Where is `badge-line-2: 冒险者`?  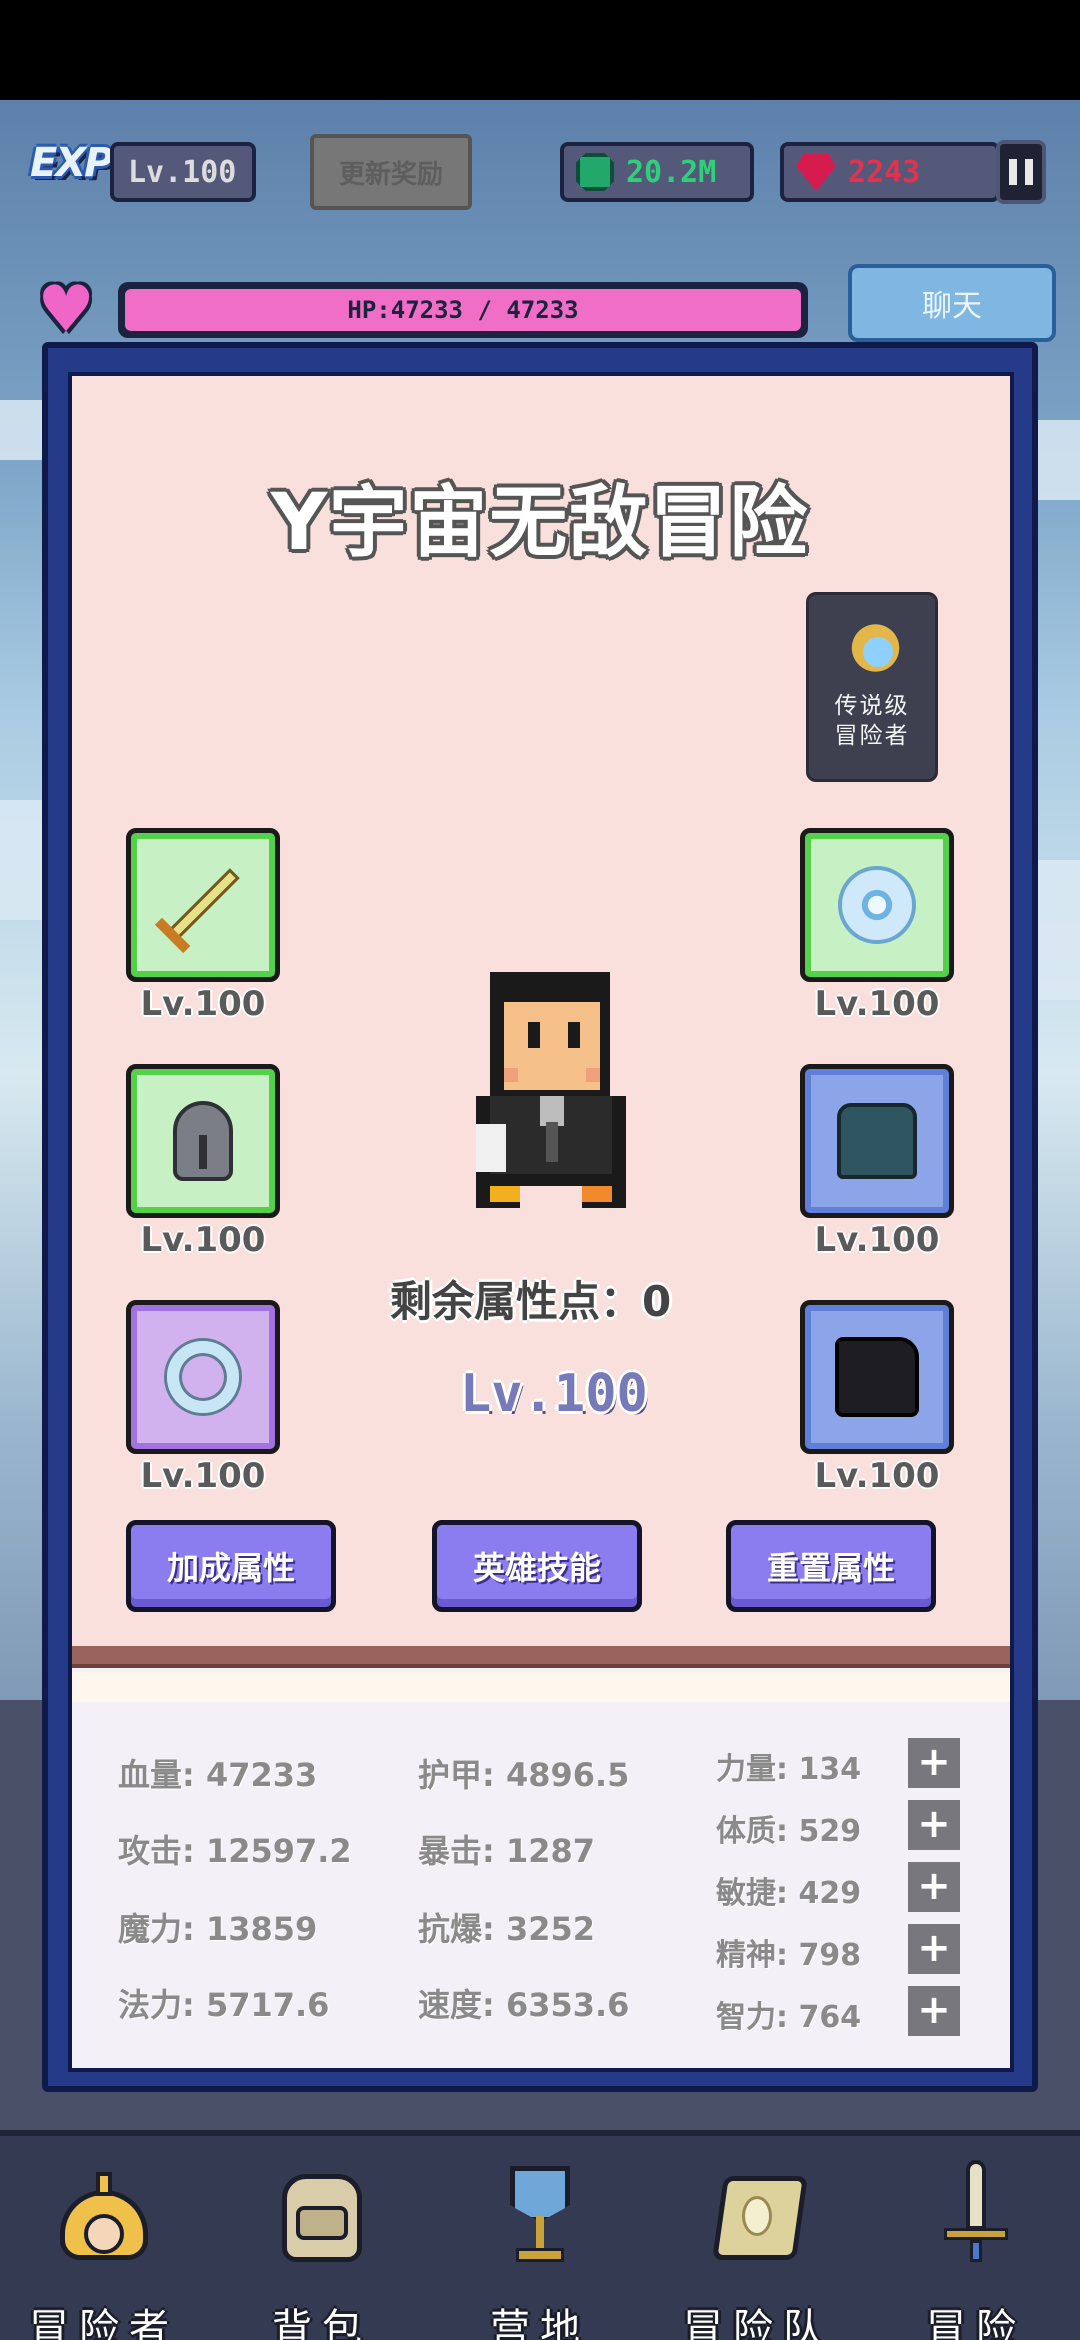
badge-line-2: 冒险者 is located at coordinates (872, 736).